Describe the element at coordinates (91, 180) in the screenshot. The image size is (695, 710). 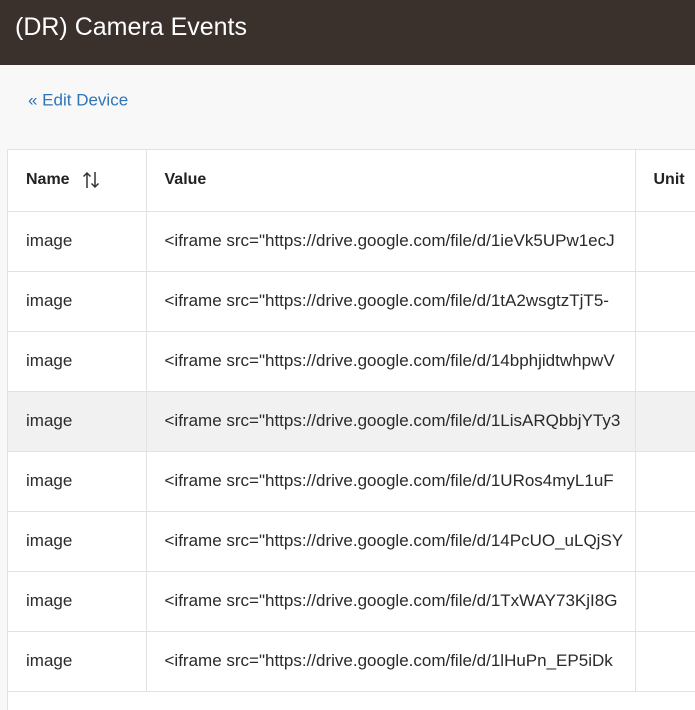
I see `sort-arrows-icon` at that location.